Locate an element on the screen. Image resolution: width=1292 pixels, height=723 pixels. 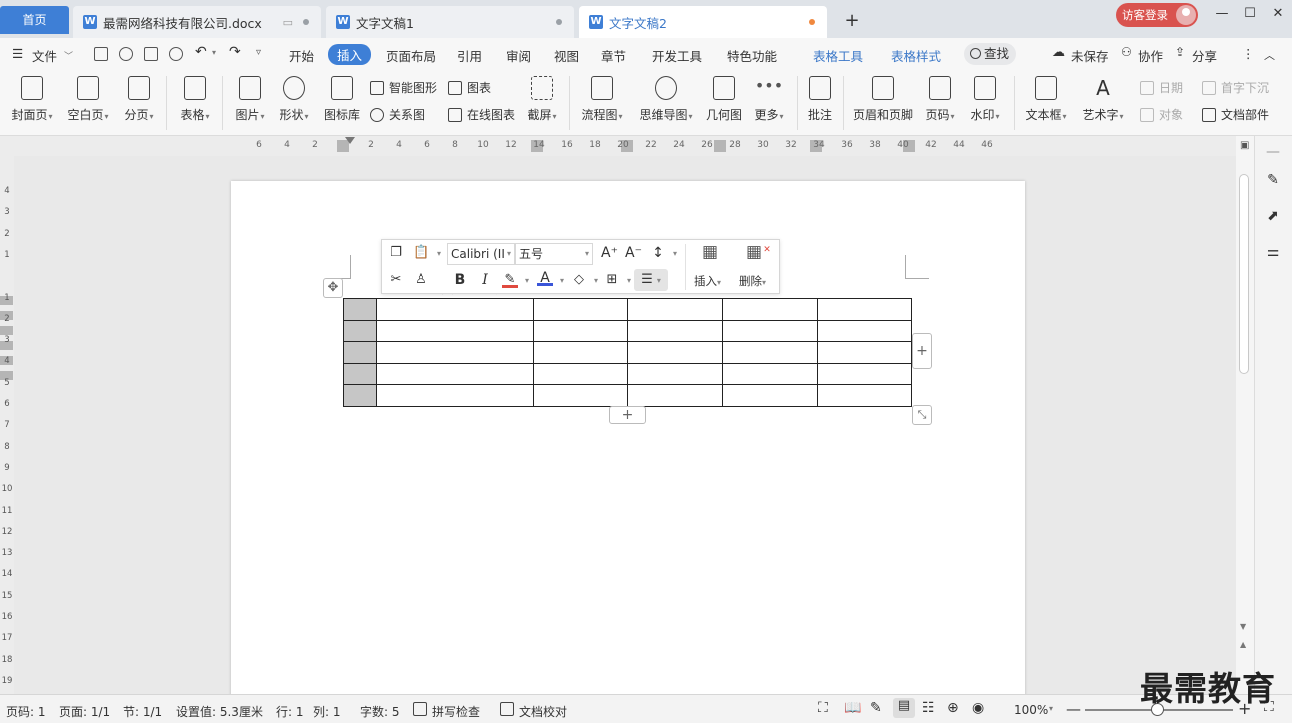
shape-button: 形状▾ is located at coordinates (294, 99).